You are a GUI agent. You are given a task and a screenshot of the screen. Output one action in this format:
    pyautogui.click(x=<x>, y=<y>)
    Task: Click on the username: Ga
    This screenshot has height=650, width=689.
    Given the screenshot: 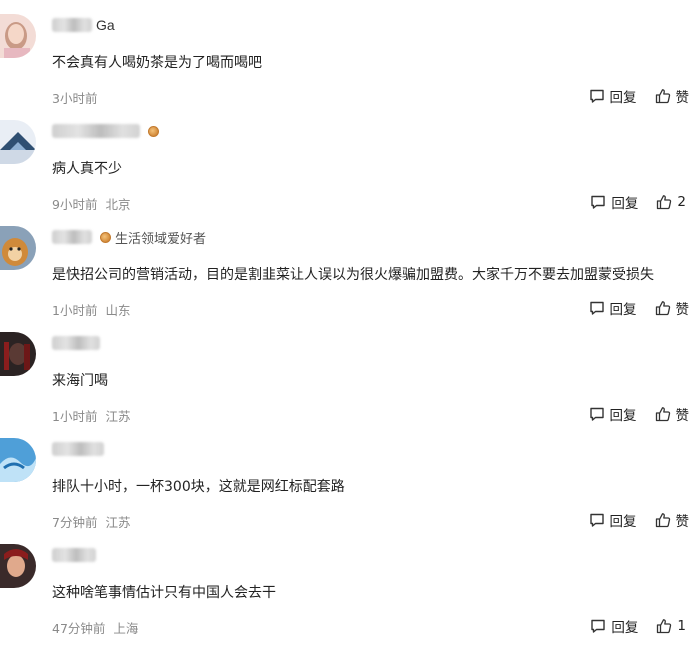 What is the action you would take?
    pyautogui.click(x=105, y=25)
    